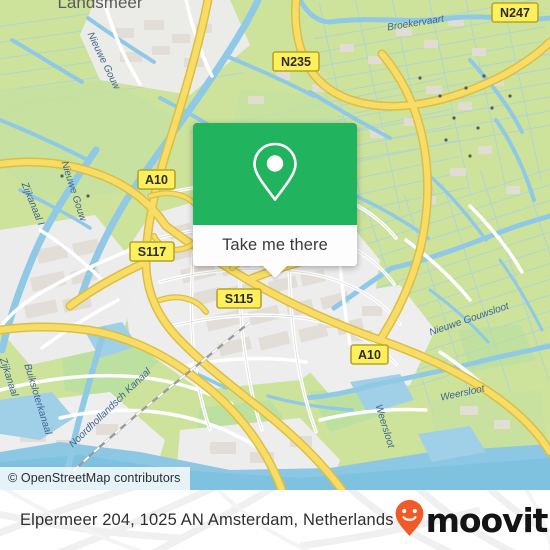 This screenshot has width=550, height=550. What do you see at coordinates (99, 6) in the screenshot?
I see `map-place-label: Landsmeer` at bounding box center [99, 6].